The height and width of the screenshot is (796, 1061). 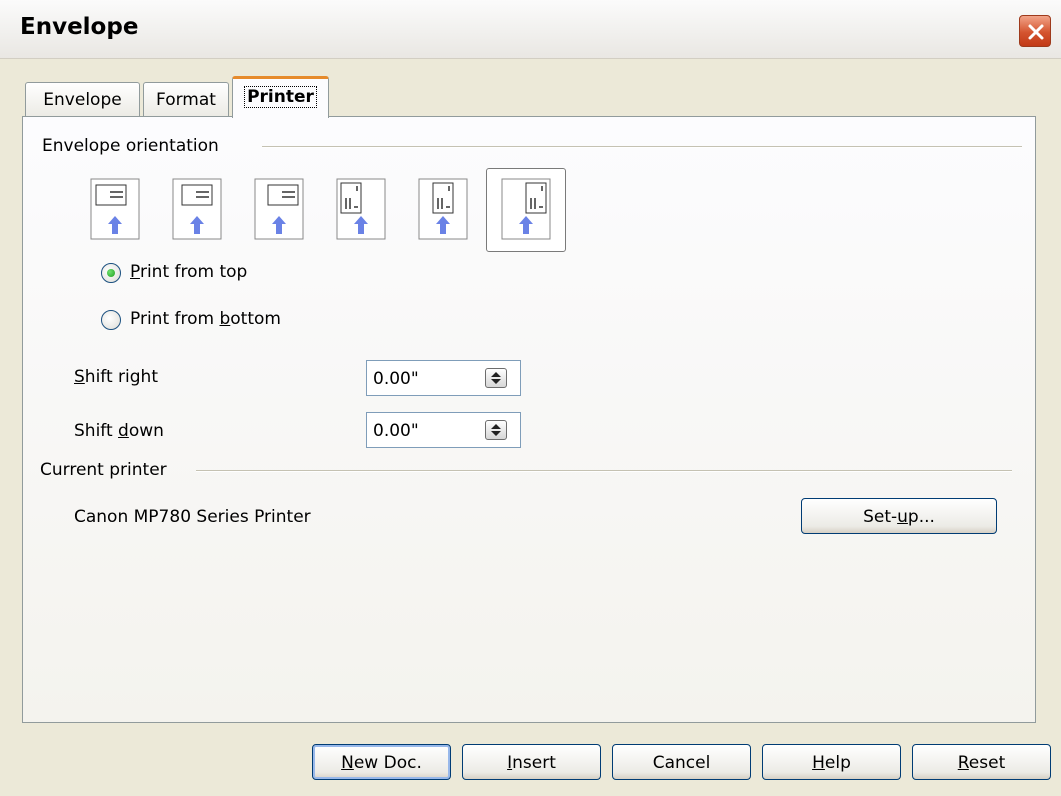 I want to click on close-button, so click(x=1035, y=31).